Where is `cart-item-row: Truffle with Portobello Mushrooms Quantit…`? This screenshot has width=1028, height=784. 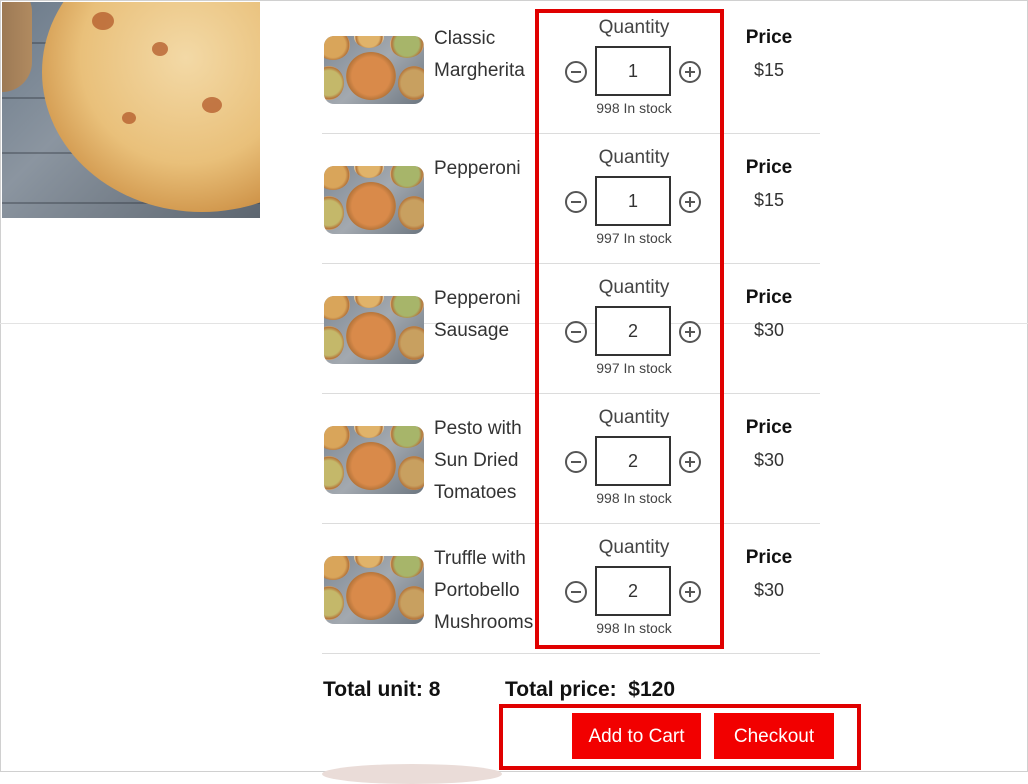 cart-item-row: Truffle with Portobello Mushrooms Quantit… is located at coordinates (571, 589).